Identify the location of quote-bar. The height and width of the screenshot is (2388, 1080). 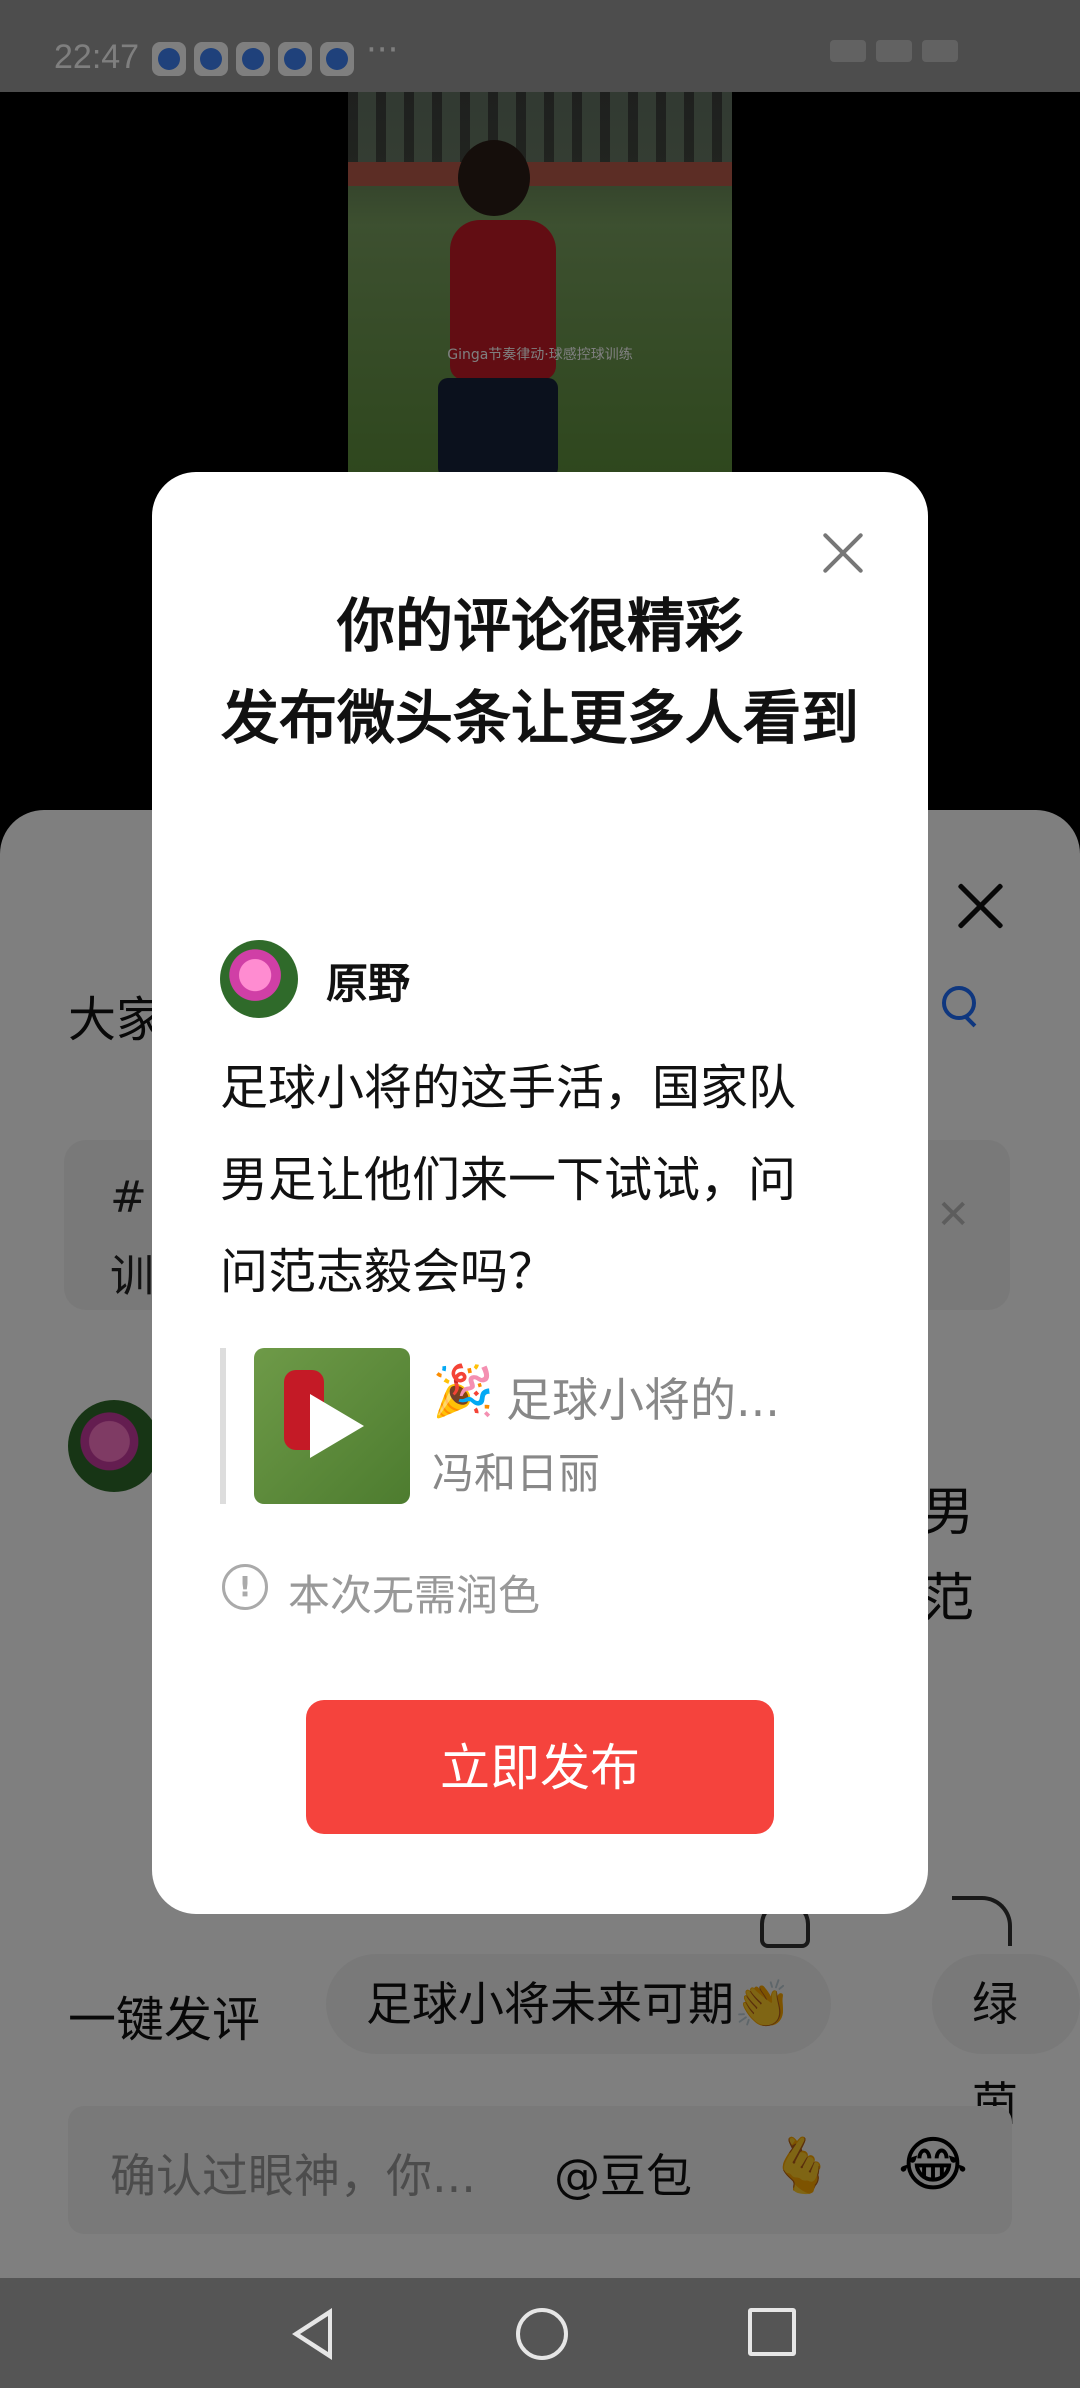
(223, 1426).